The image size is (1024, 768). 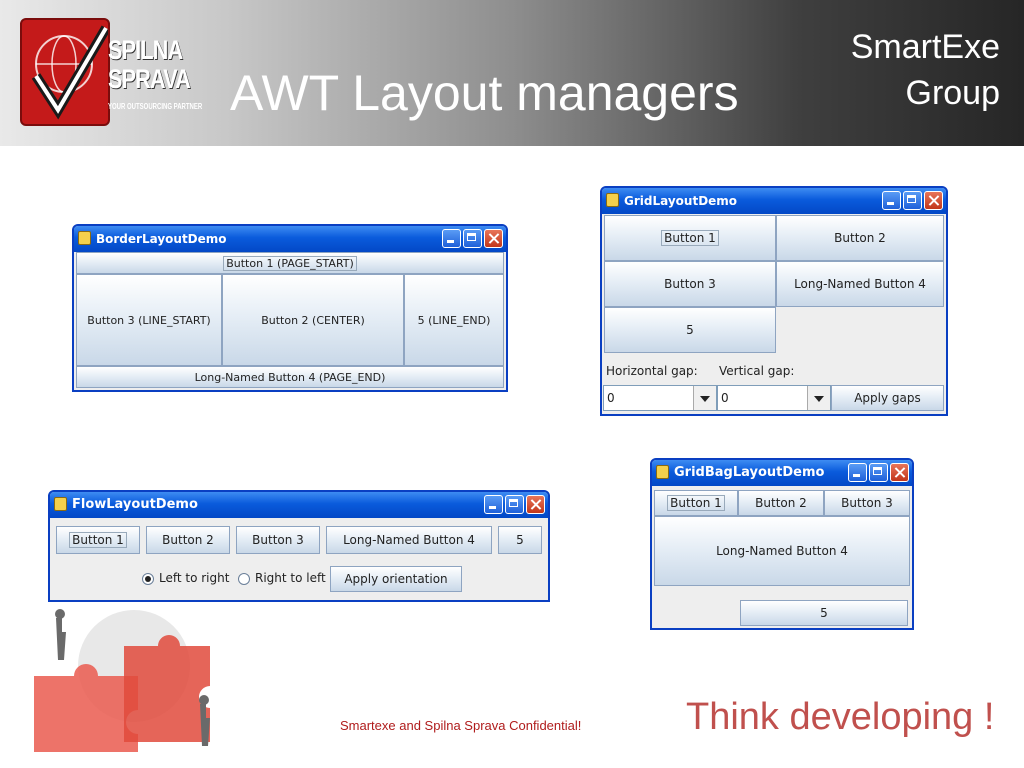 What do you see at coordinates (155, 106) in the screenshot?
I see `logo-tagline: YOUR OUTSOURCING PARTNER` at bounding box center [155, 106].